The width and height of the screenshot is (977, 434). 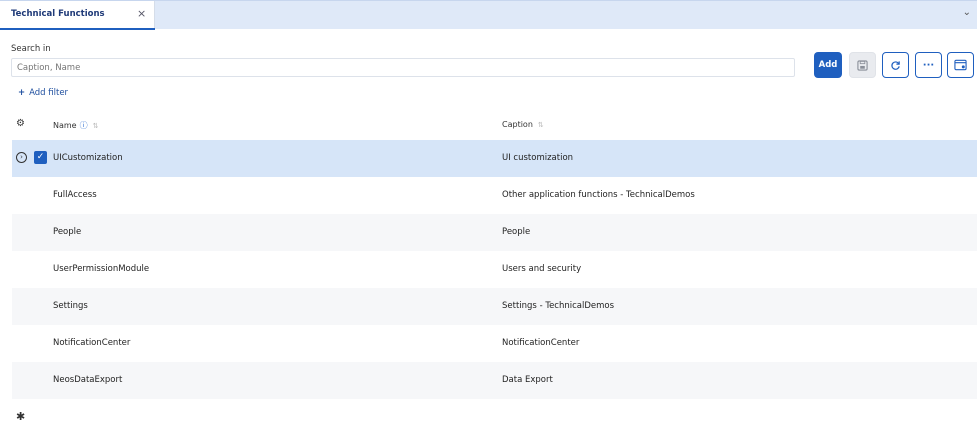 What do you see at coordinates (494, 158) in the screenshot?
I see `table-row: › ✓ UICustomization UI customization` at bounding box center [494, 158].